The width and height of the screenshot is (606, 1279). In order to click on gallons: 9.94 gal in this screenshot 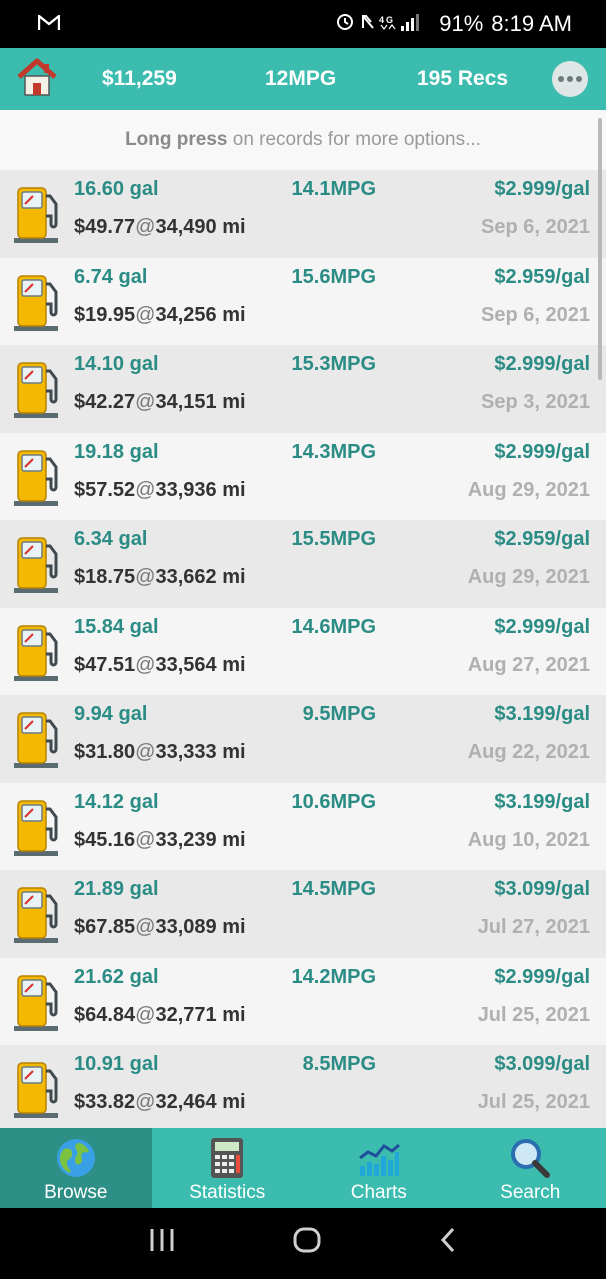, I will do `click(111, 714)`.